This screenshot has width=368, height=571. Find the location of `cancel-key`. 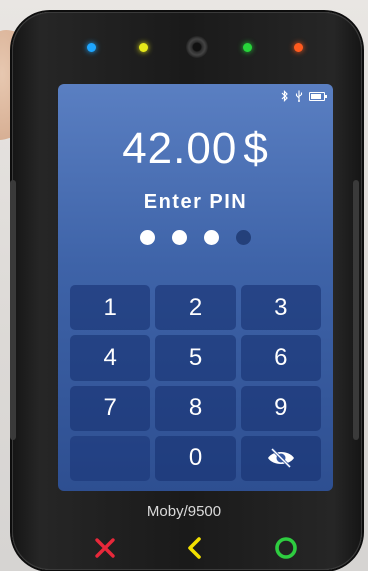

cancel-key is located at coordinates (105, 548).